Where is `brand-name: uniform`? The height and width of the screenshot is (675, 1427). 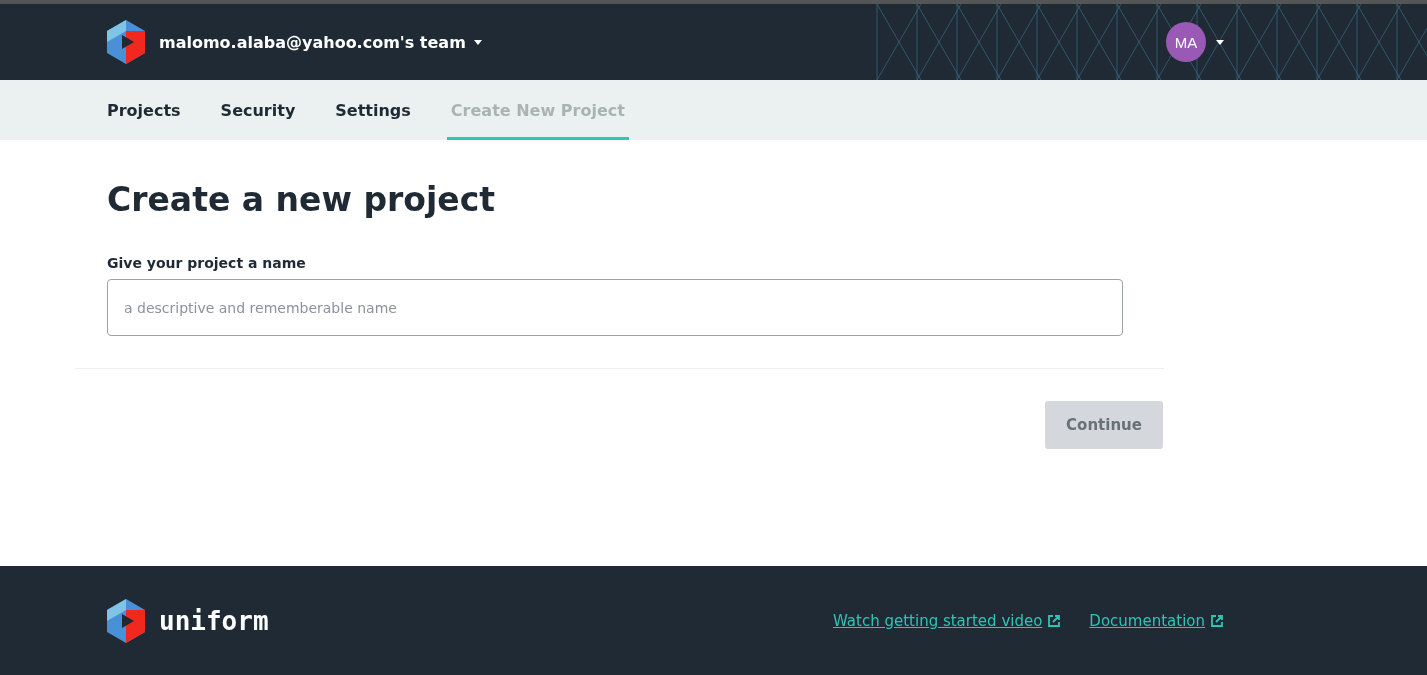 brand-name: uniform is located at coordinates (214, 620).